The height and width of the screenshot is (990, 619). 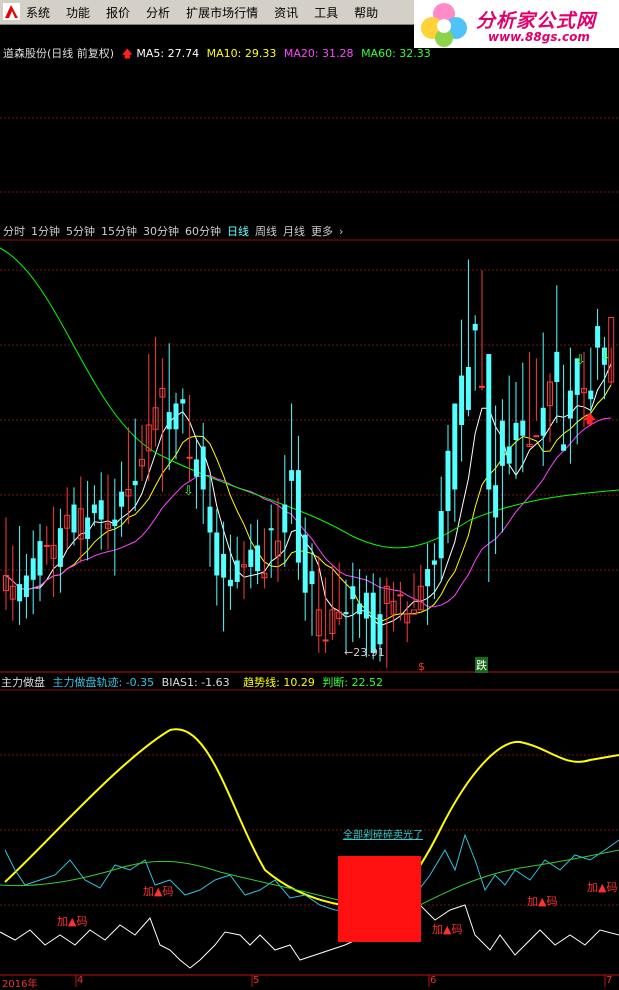 I want to click on judge-value: 判断: 22.52, so click(x=353, y=682).